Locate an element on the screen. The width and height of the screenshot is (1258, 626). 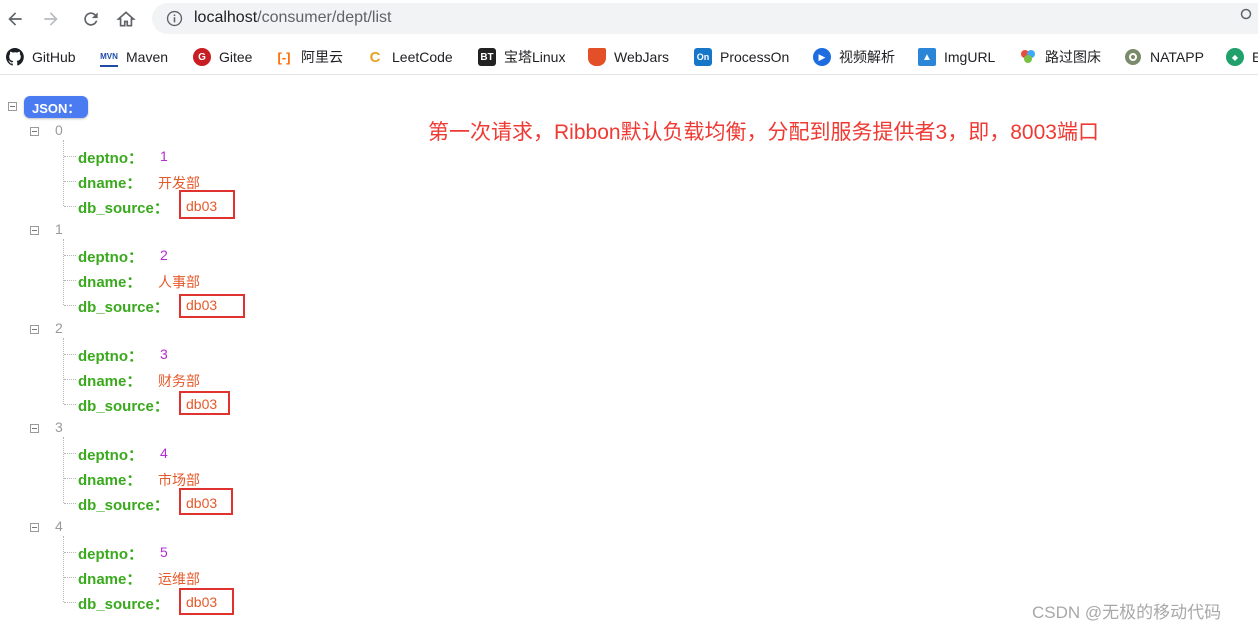
extra-icon: ◆ is located at coordinates (1235, 57).